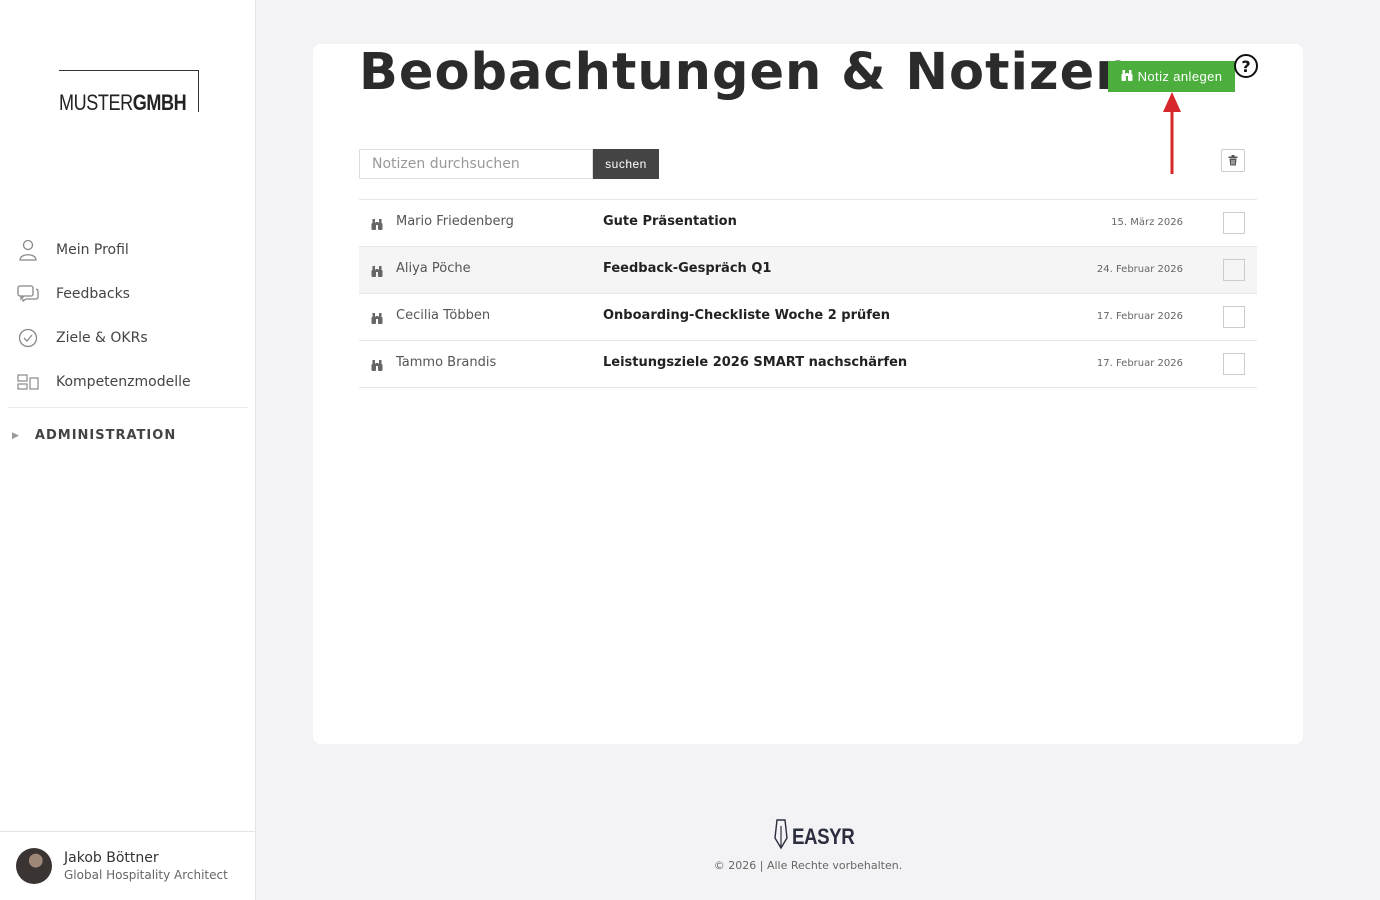 The width and height of the screenshot is (1380, 900). What do you see at coordinates (781, 837) in the screenshot?
I see `pen-icon` at bounding box center [781, 837].